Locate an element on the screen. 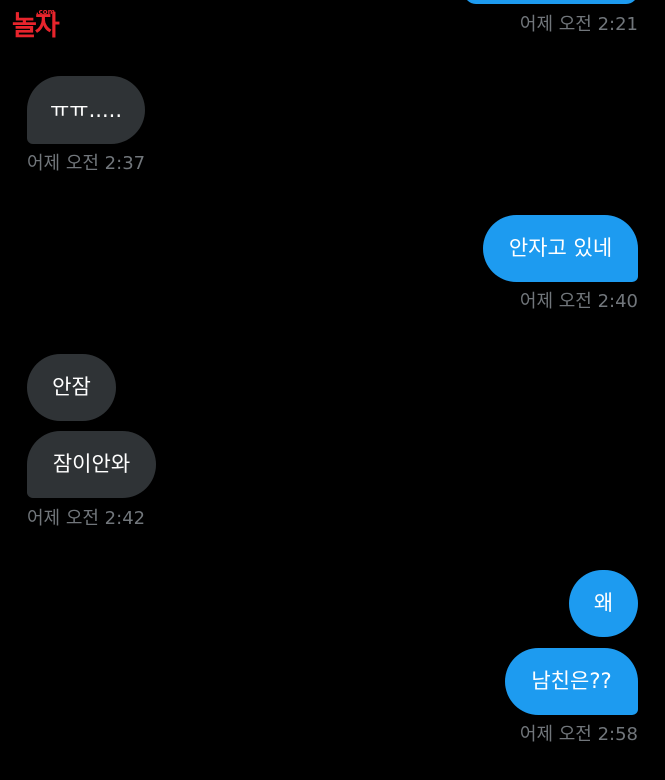  message-text: 안자고 있네 is located at coordinates (560, 248).